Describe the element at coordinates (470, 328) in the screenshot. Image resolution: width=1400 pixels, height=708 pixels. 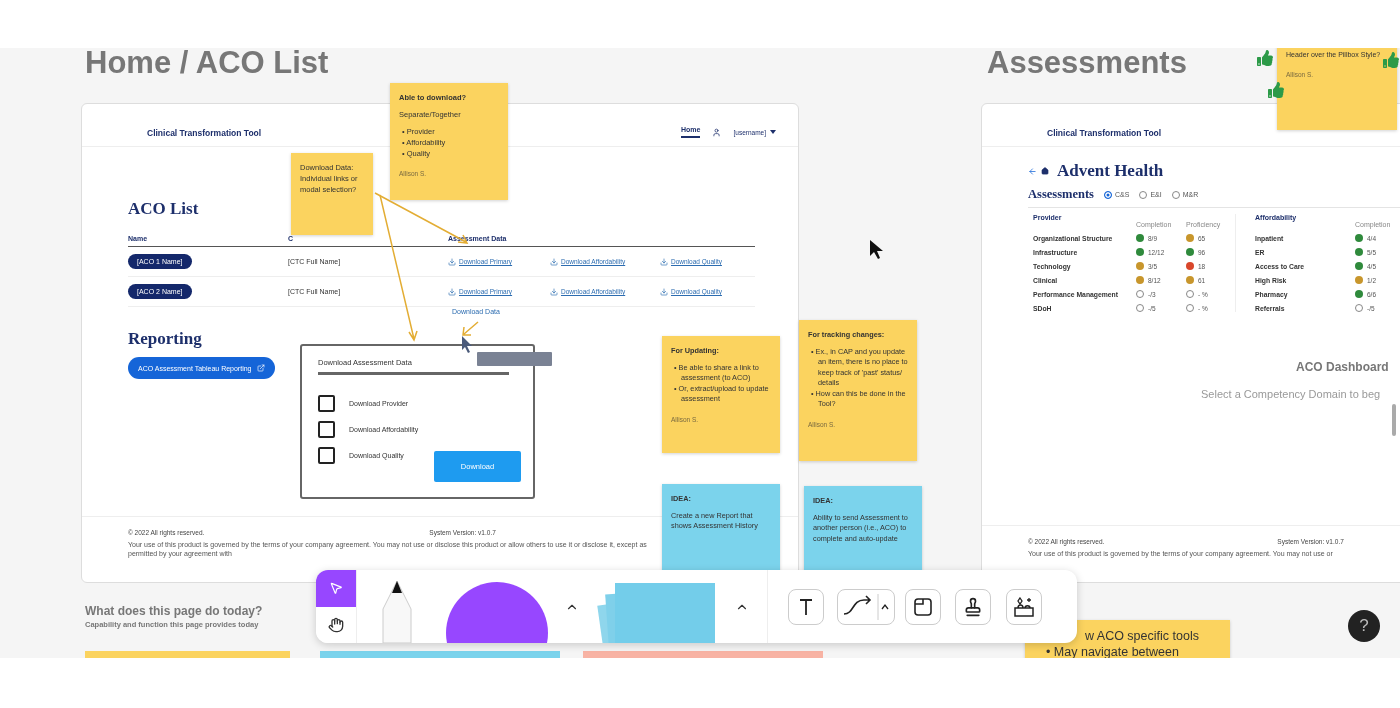
I see `connector-arrow` at that location.